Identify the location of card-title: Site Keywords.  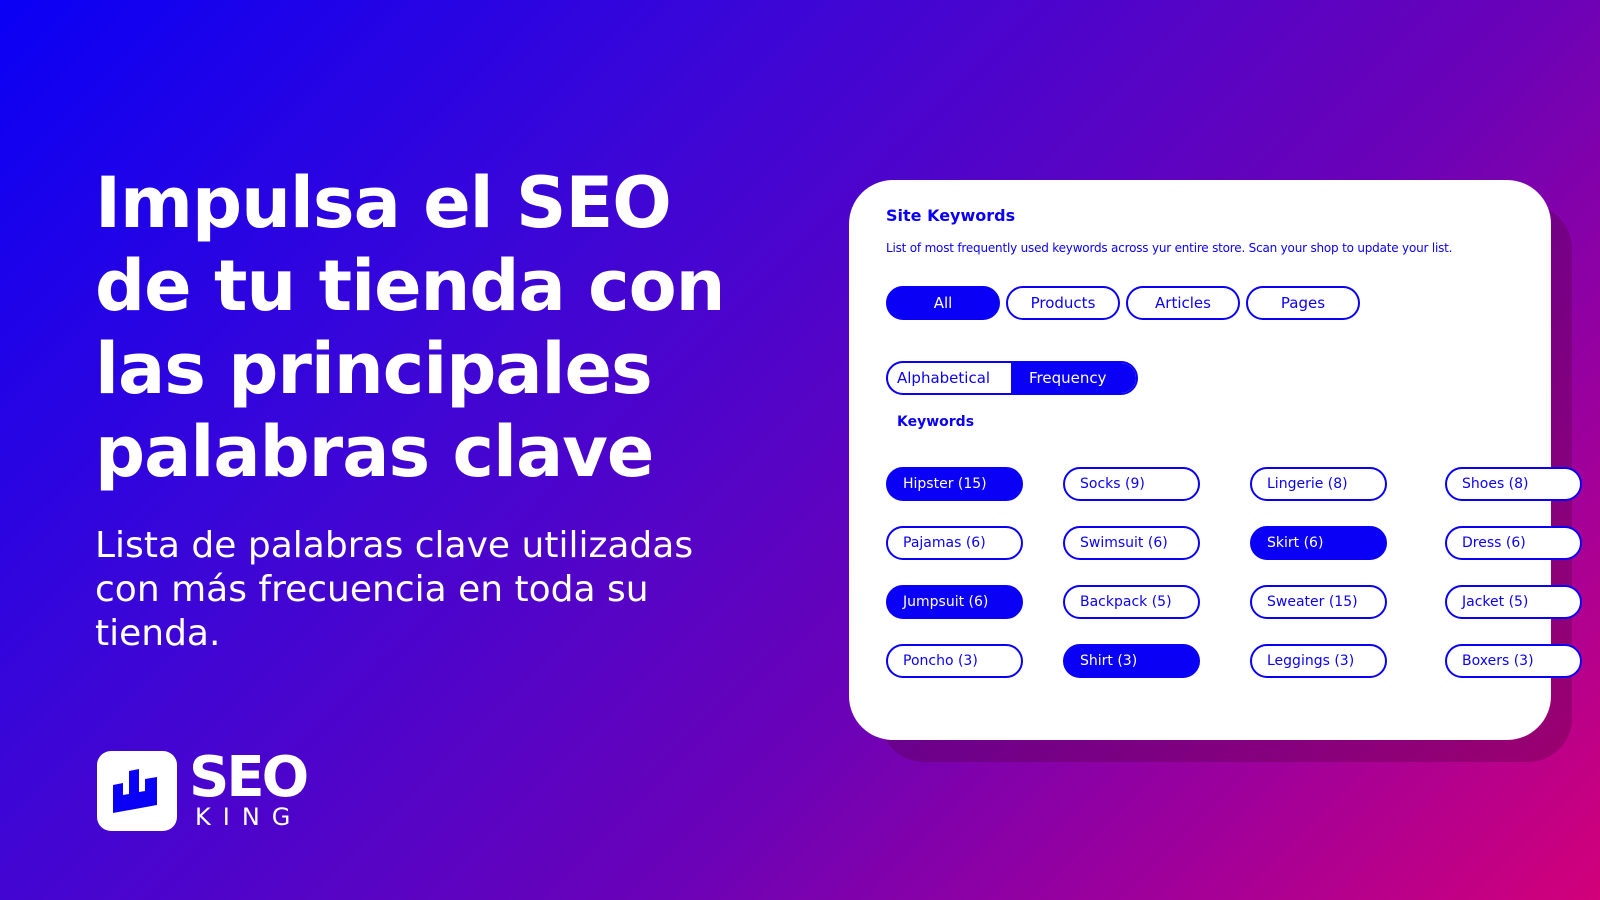
(951, 215).